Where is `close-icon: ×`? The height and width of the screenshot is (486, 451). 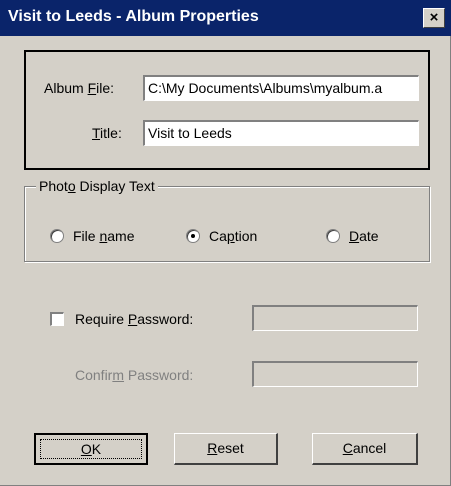
close-icon: × is located at coordinates (434, 17).